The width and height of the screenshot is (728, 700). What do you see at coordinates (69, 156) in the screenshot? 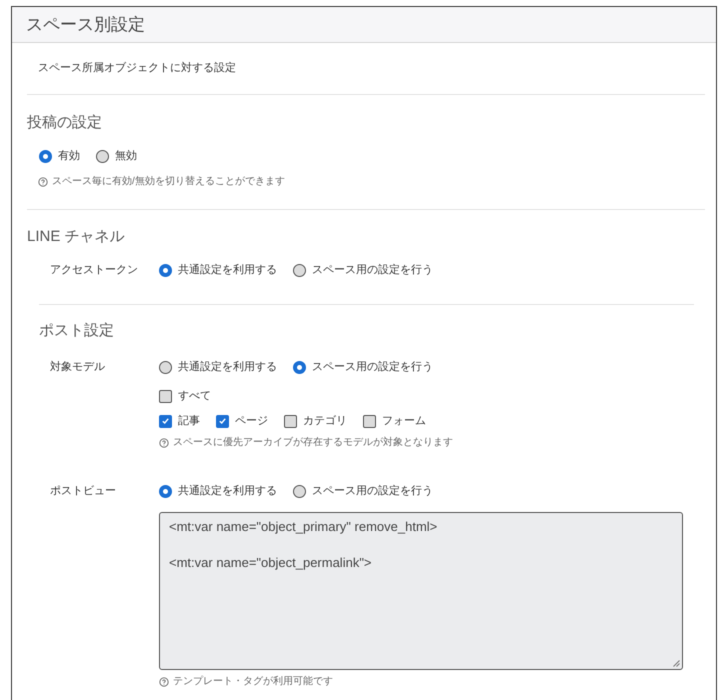
I see `radio-label: 有効` at bounding box center [69, 156].